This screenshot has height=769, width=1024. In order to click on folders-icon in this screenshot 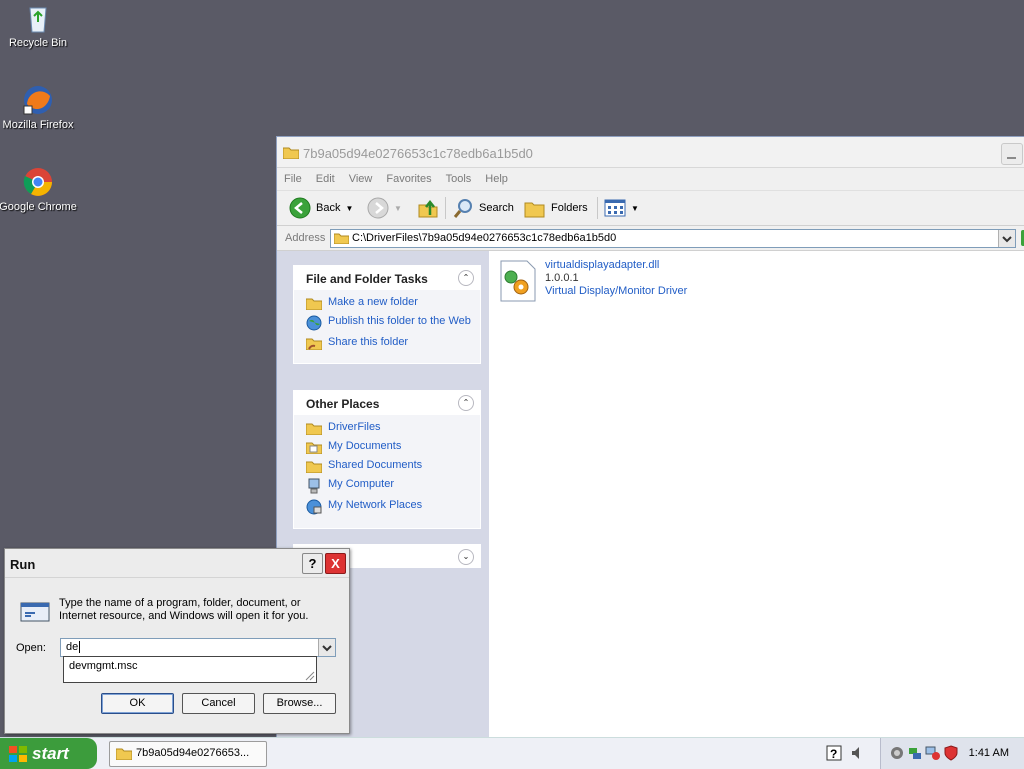, I will do `click(534, 210)`.